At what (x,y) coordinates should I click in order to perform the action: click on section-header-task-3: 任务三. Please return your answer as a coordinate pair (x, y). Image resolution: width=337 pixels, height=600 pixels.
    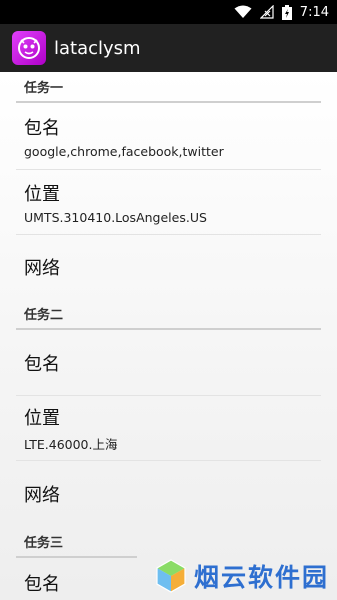
    Looking at the image, I should click on (76, 542).